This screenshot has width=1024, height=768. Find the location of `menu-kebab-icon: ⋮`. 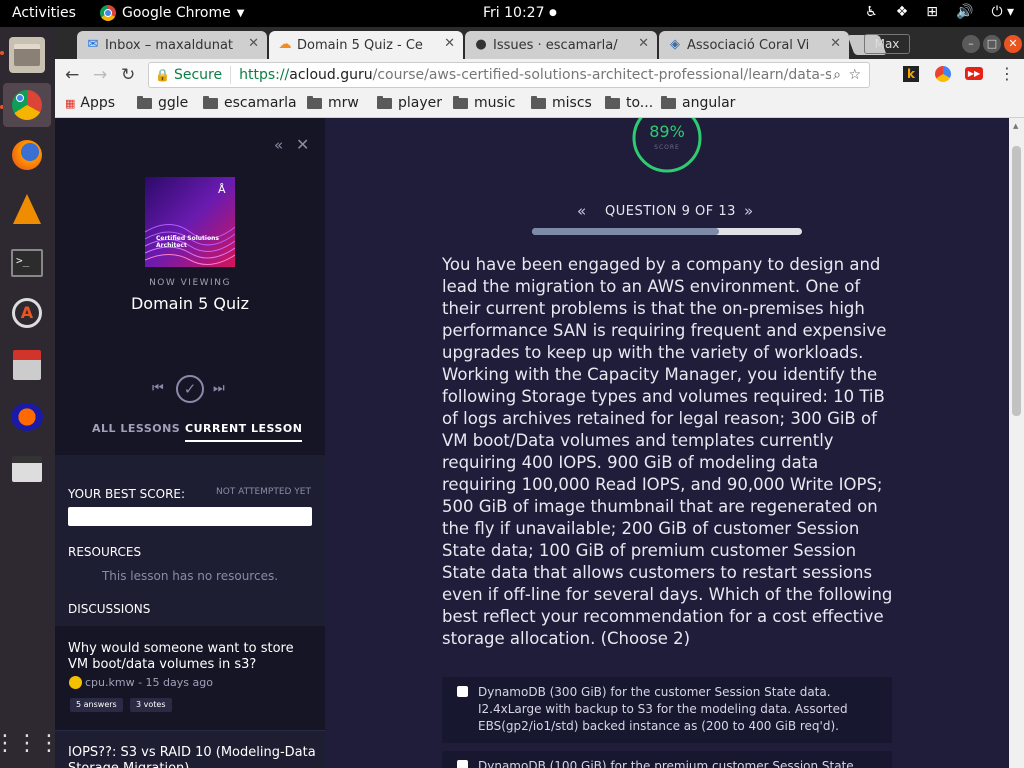

menu-kebab-icon: ⋮ is located at coordinates (1007, 73).